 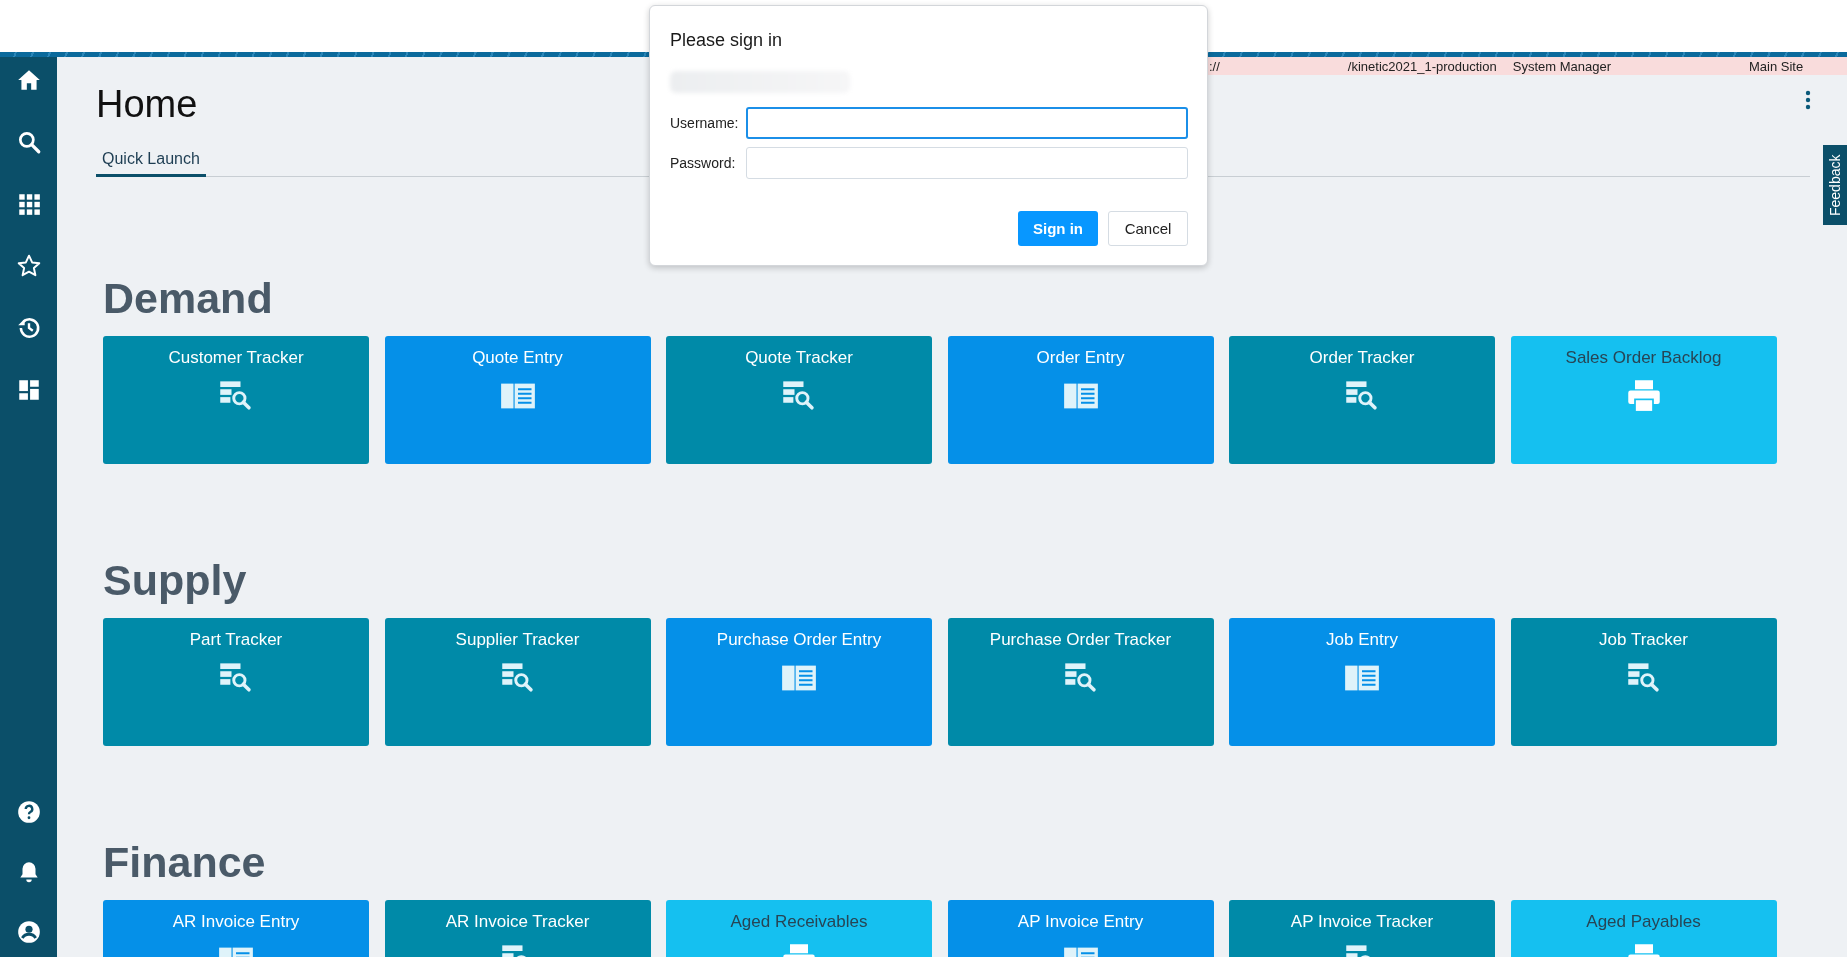 What do you see at coordinates (1561, 66) in the screenshot?
I see `environment-text: System Manager` at bounding box center [1561, 66].